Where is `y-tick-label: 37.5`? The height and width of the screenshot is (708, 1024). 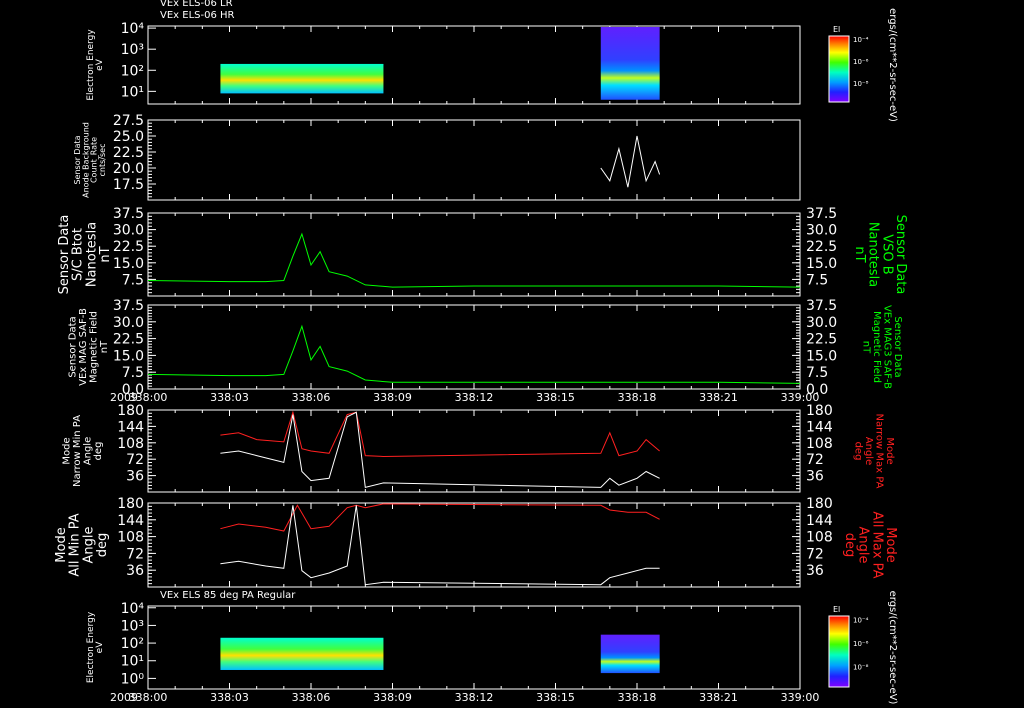 y-tick-label: 37.5 is located at coordinates (128, 306).